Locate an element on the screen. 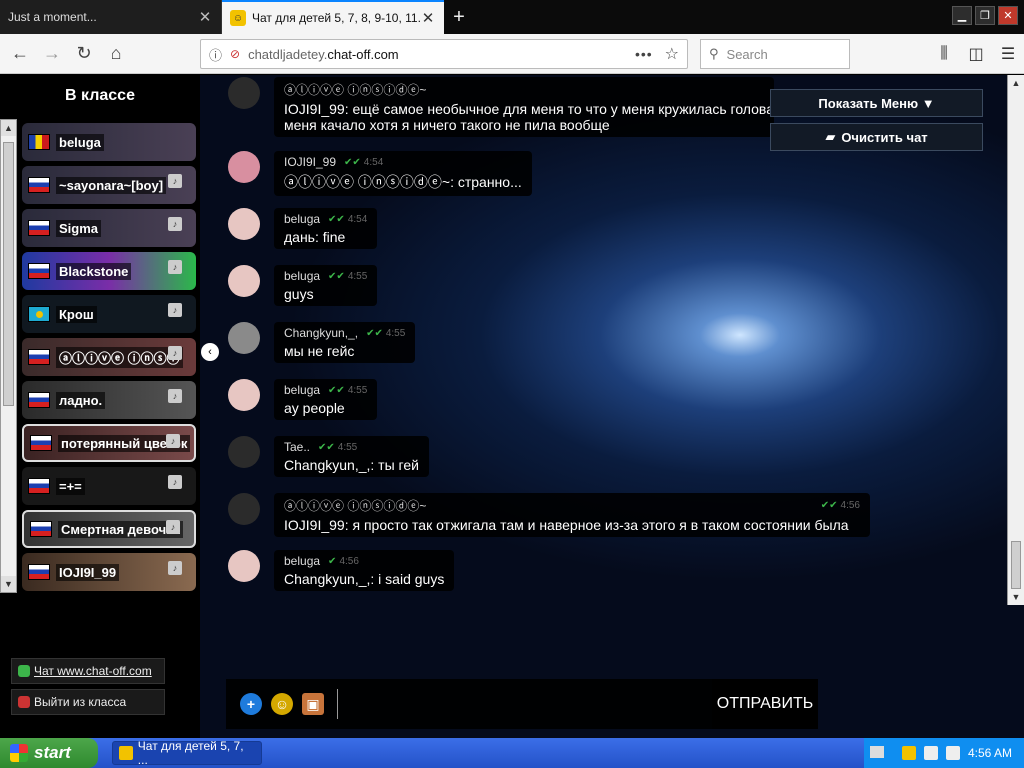 The width and height of the screenshot is (1024, 768). bookmark-star-icon: ☆ is located at coordinates (672, 54).